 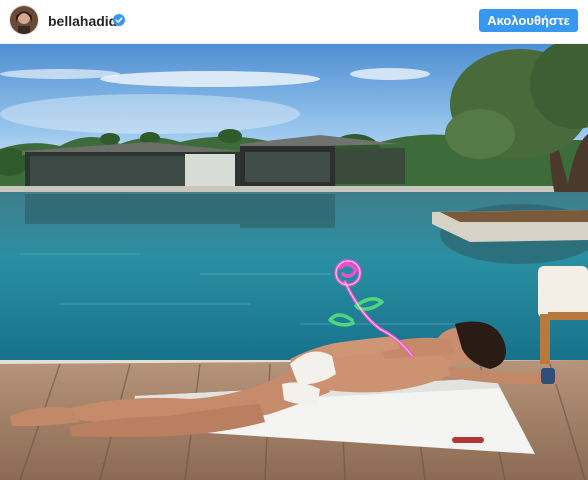 What do you see at coordinates (24, 20) in the screenshot?
I see `avatar` at bounding box center [24, 20].